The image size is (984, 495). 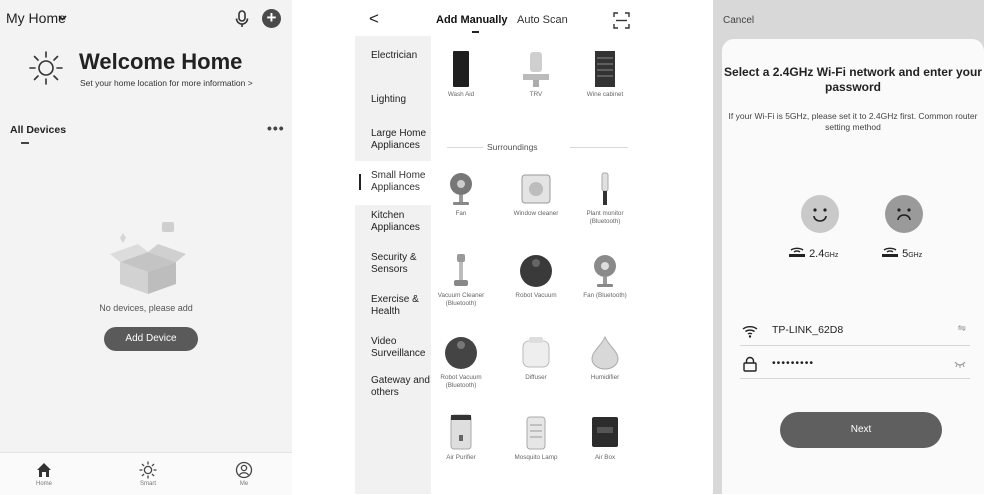 What do you see at coordinates (461, 353) in the screenshot?
I see `robot-vacuum-bluetooth-image` at bounding box center [461, 353].